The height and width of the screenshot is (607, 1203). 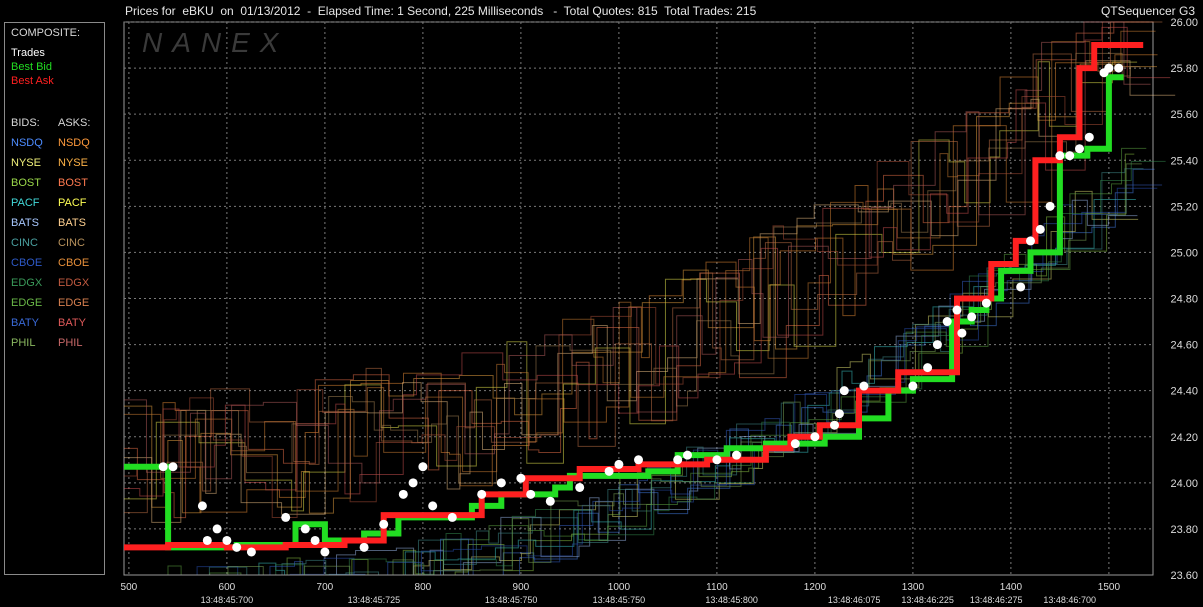 I want to click on time-label: 13:48:46:700, so click(x=1069, y=600).